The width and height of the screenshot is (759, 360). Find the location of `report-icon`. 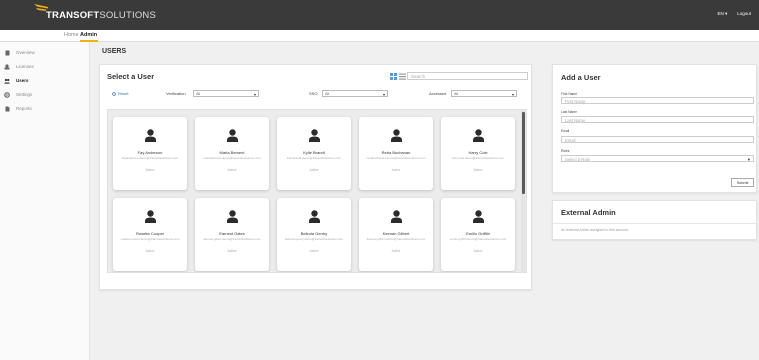

report-icon is located at coordinates (7, 109).